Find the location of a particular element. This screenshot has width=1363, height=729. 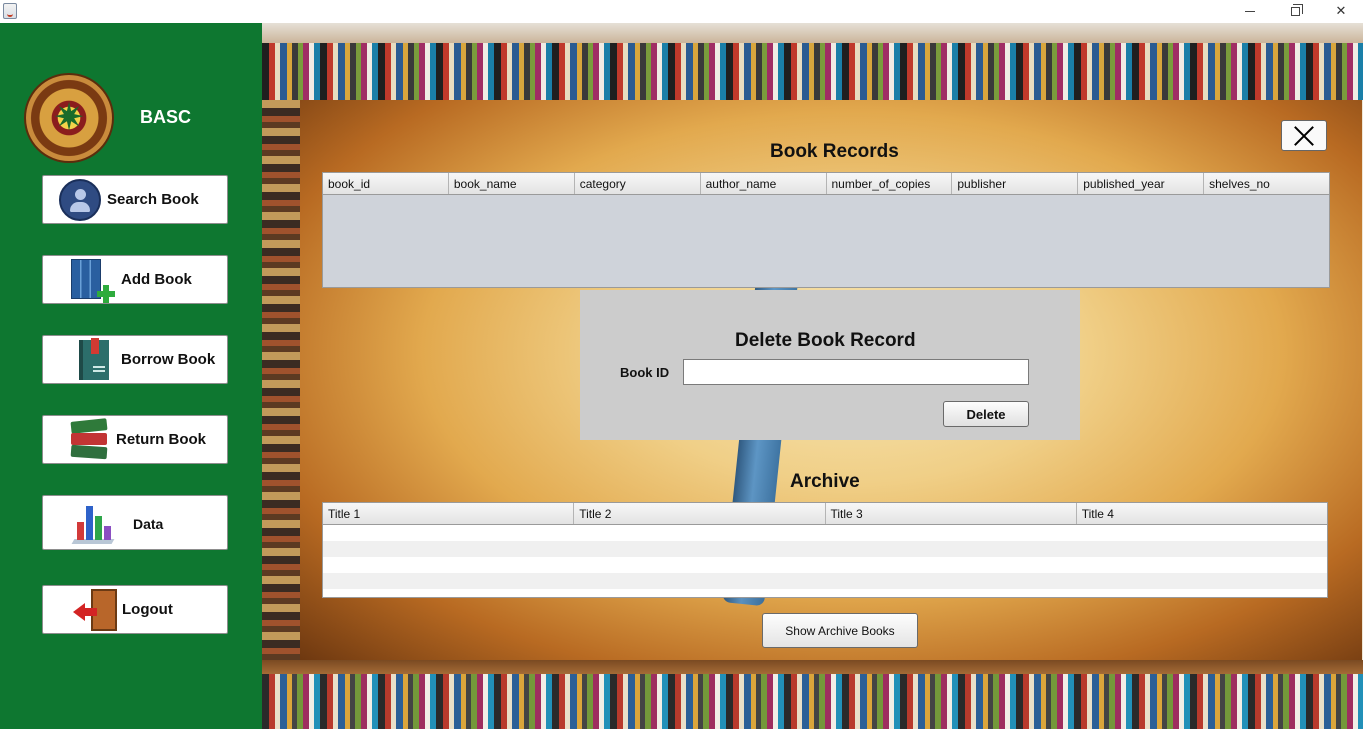

close-icon: ✕ is located at coordinates (1341, 11).